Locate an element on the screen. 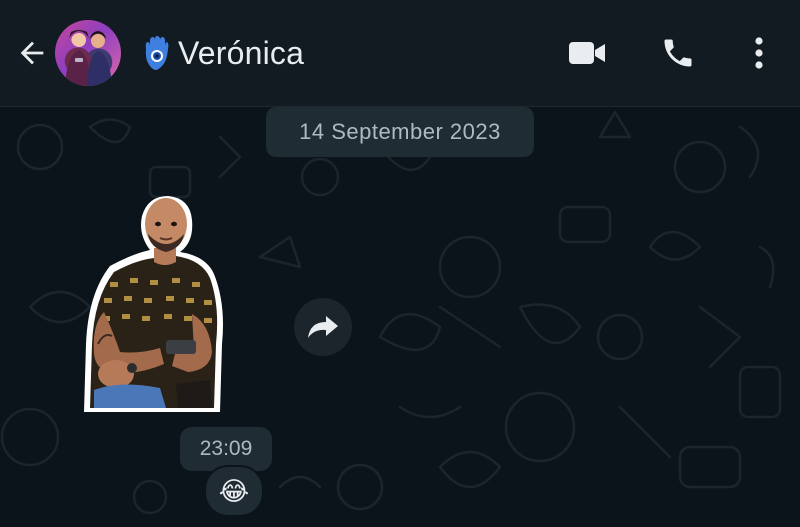 The width and height of the screenshot is (800, 527). contact-name: Verónica is located at coordinates (241, 52).